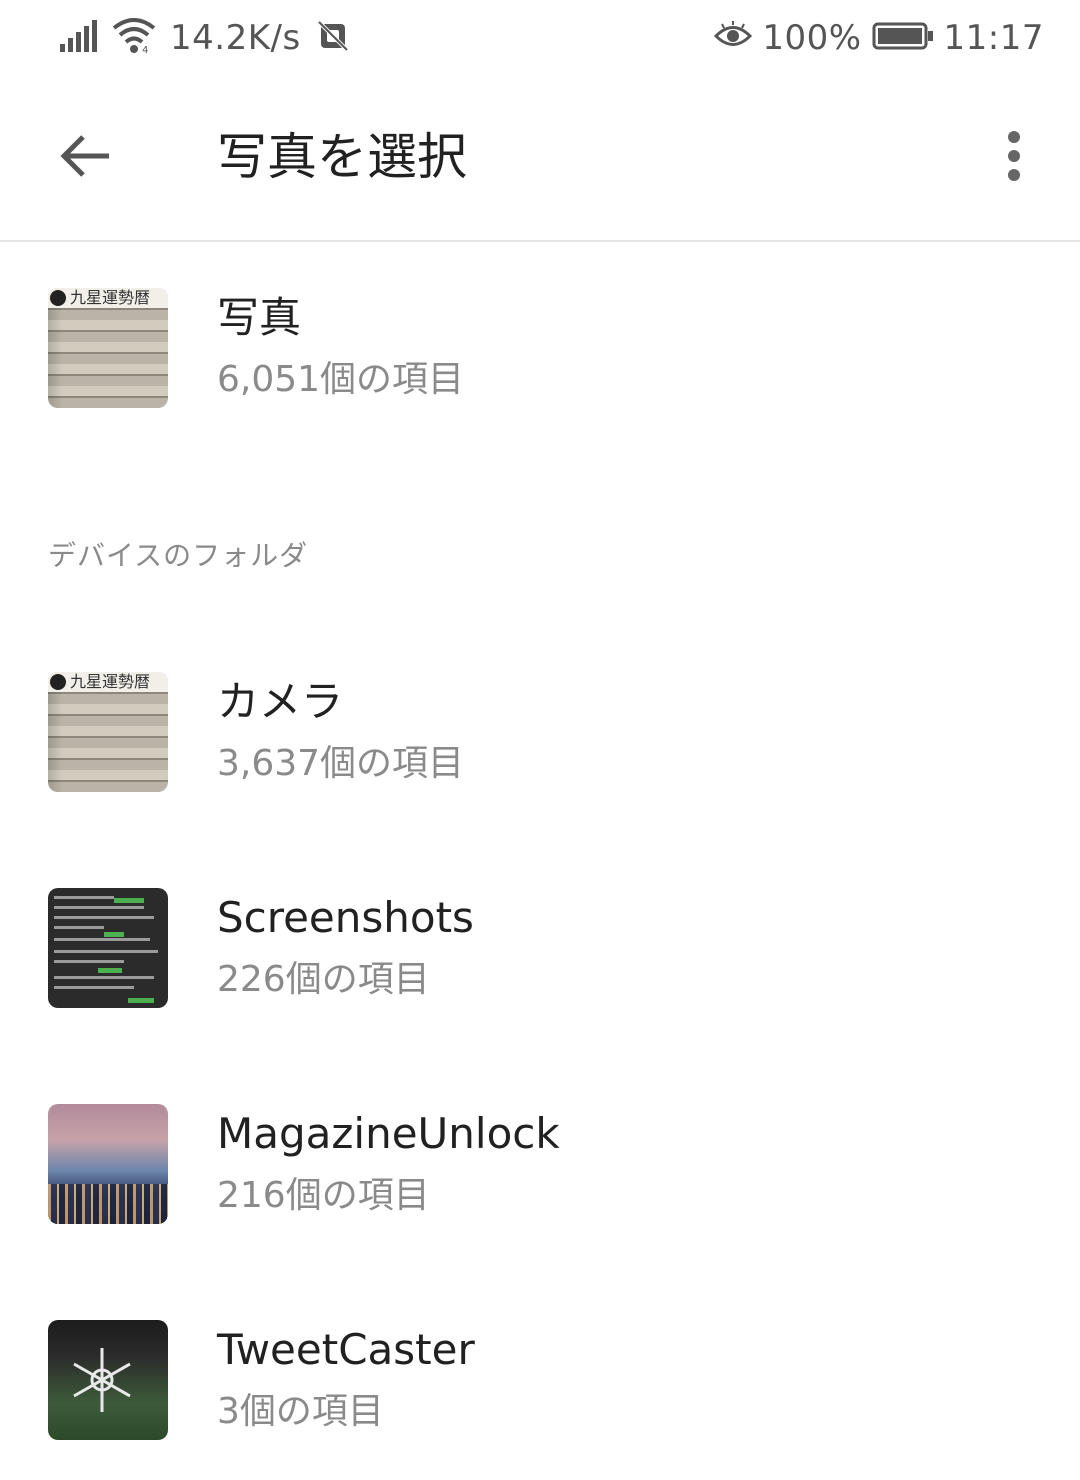  Describe the element at coordinates (540, 368) in the screenshot. I see `album-row-photos: 九星運勢暦 写真 6,051個の項目` at that location.